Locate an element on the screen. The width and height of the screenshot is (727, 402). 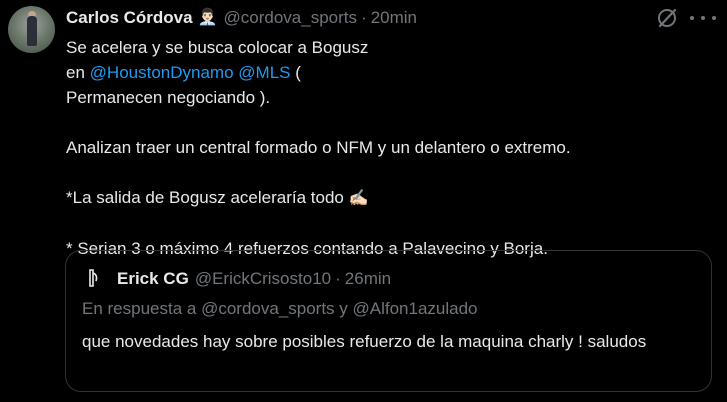
author-handle: @cordova_sports is located at coordinates (291, 18).